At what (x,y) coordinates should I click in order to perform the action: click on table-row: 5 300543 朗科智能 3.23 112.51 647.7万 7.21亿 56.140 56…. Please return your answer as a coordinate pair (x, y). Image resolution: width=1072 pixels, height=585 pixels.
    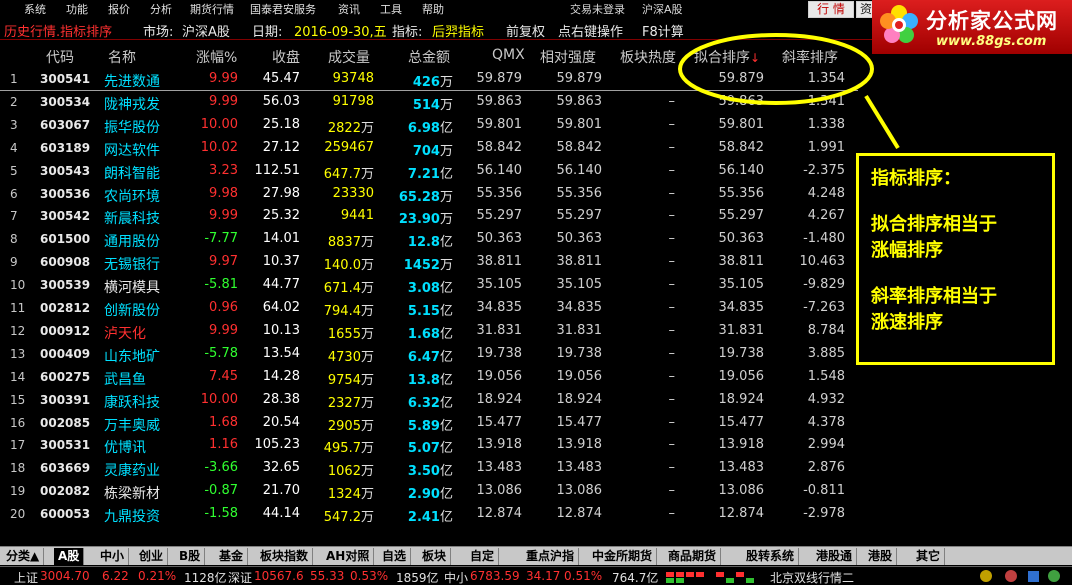
    Looking at the image, I should click on (430, 171).